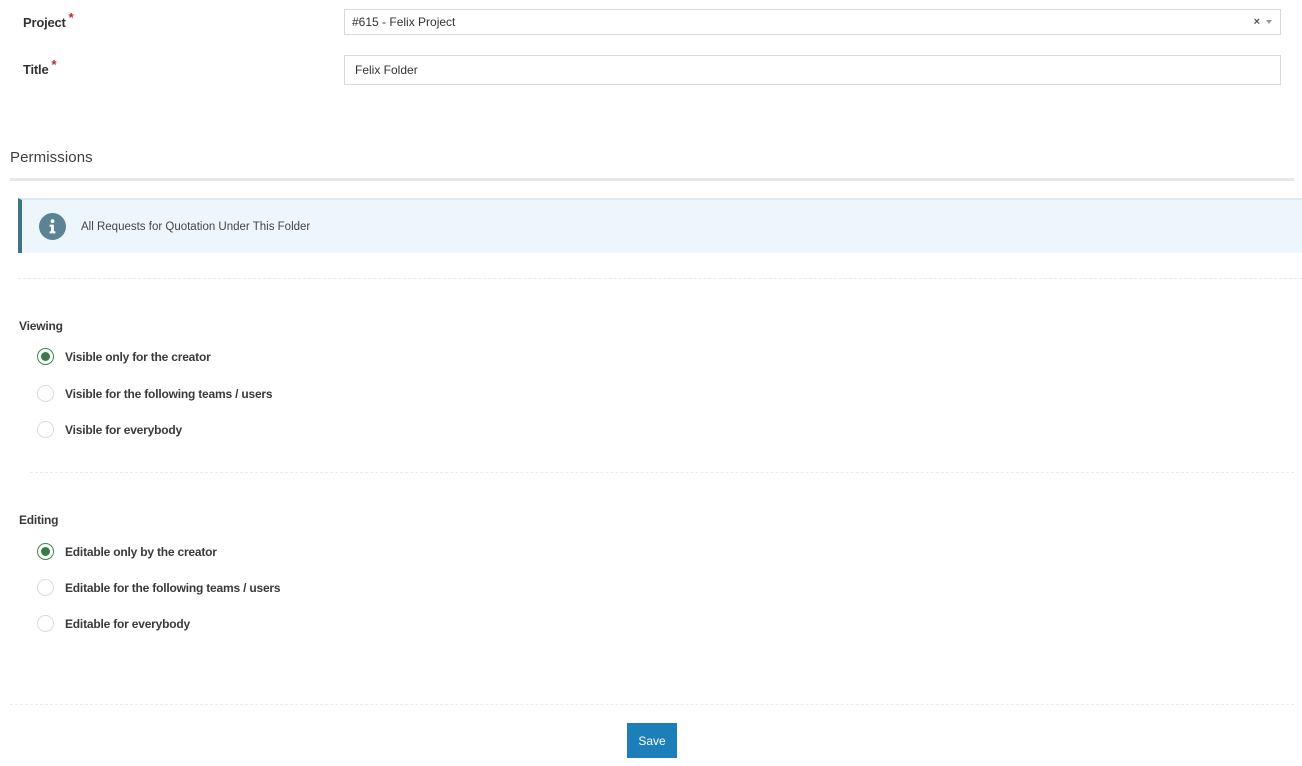 This screenshot has height=766, width=1302. I want to click on permissions-heading: Permissions, so click(51, 157).